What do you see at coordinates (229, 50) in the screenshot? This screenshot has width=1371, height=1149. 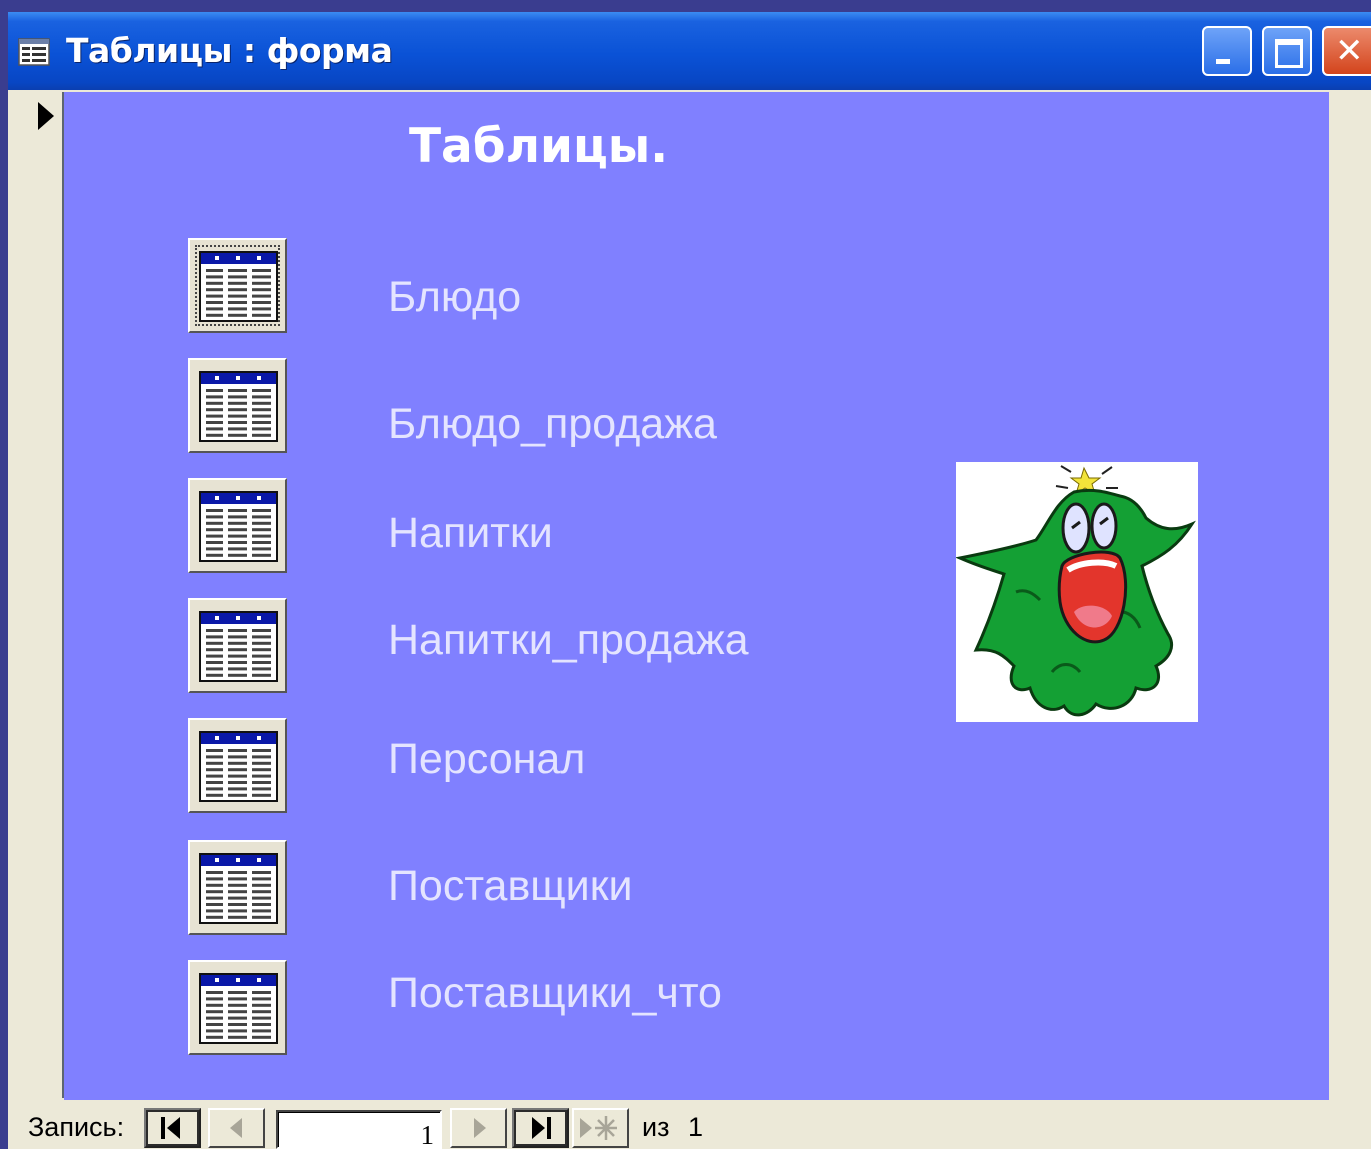 I see `window-title: Таблицы : форма` at bounding box center [229, 50].